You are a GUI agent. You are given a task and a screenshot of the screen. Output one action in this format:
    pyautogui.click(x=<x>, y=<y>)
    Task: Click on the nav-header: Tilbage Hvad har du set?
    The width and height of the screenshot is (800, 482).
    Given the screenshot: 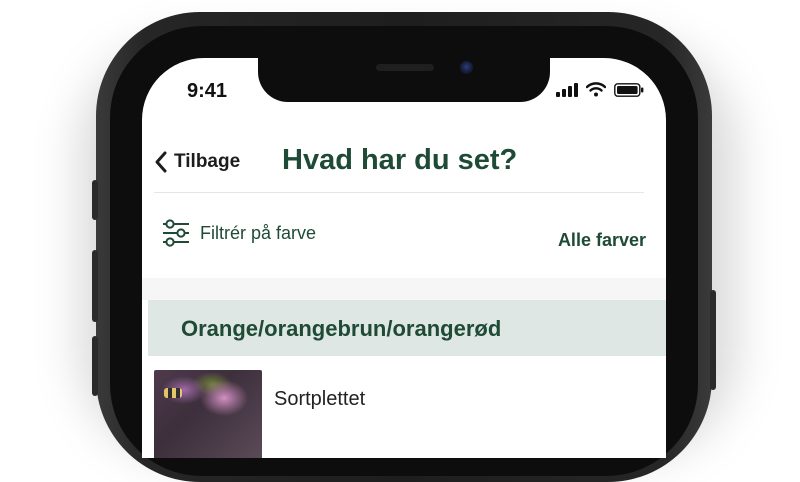 What is the action you would take?
    pyautogui.click(x=399, y=168)
    